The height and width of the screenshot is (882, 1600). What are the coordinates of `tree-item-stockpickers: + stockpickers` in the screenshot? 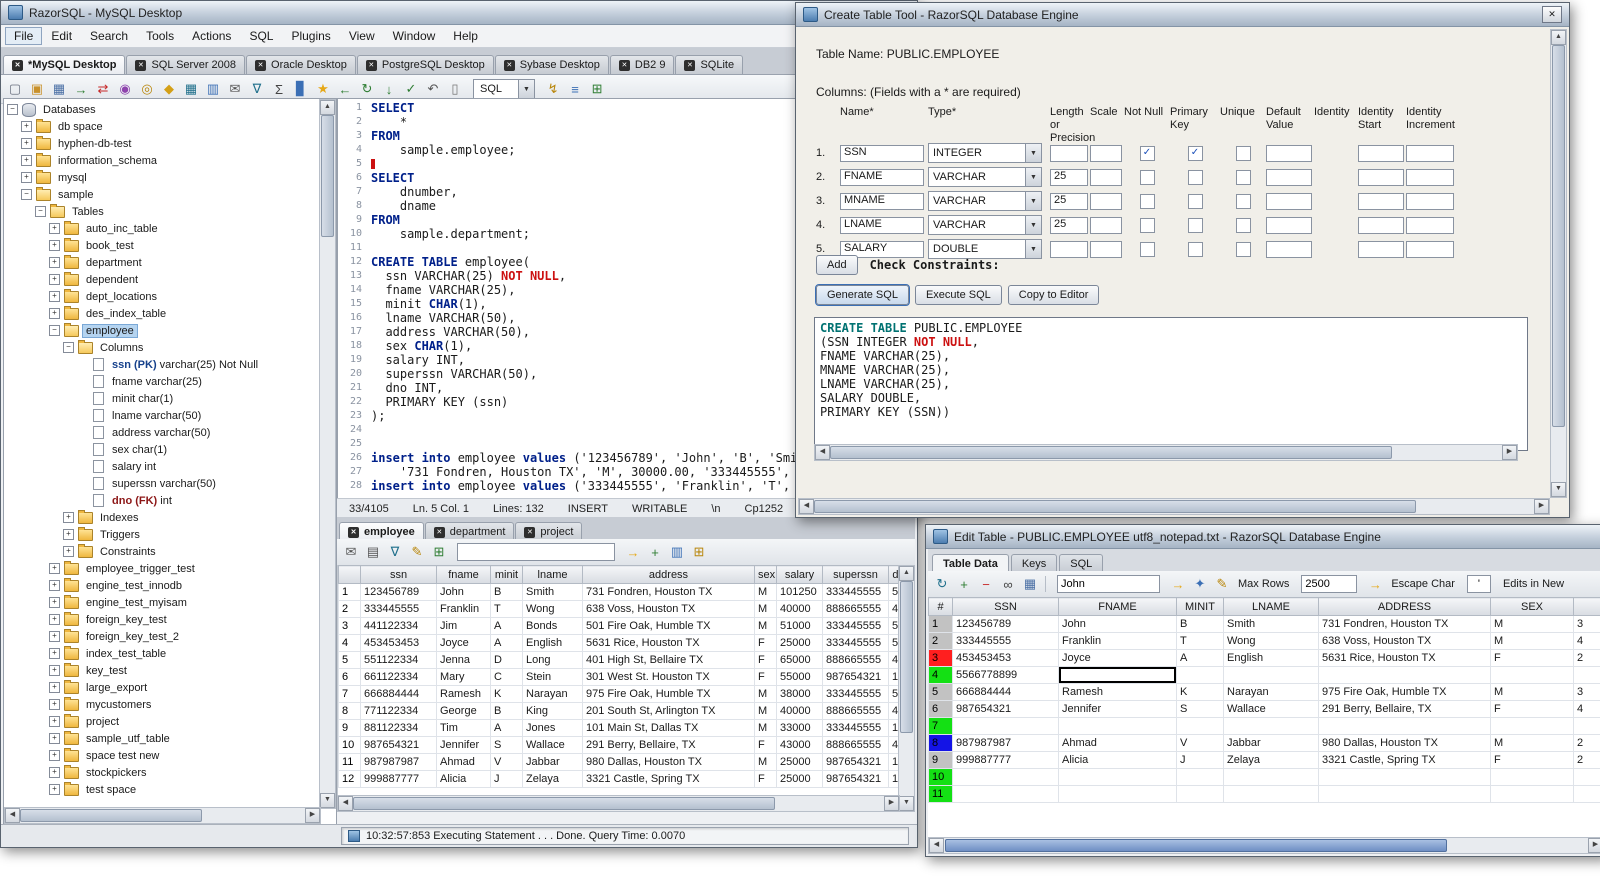 It's located at (162, 772).